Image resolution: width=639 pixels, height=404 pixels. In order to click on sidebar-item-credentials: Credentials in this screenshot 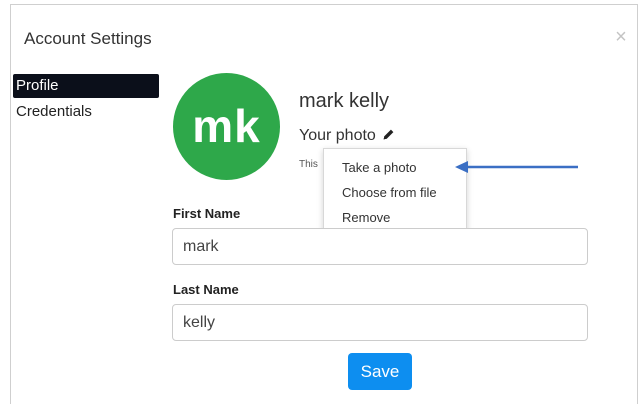, I will do `click(86, 112)`.